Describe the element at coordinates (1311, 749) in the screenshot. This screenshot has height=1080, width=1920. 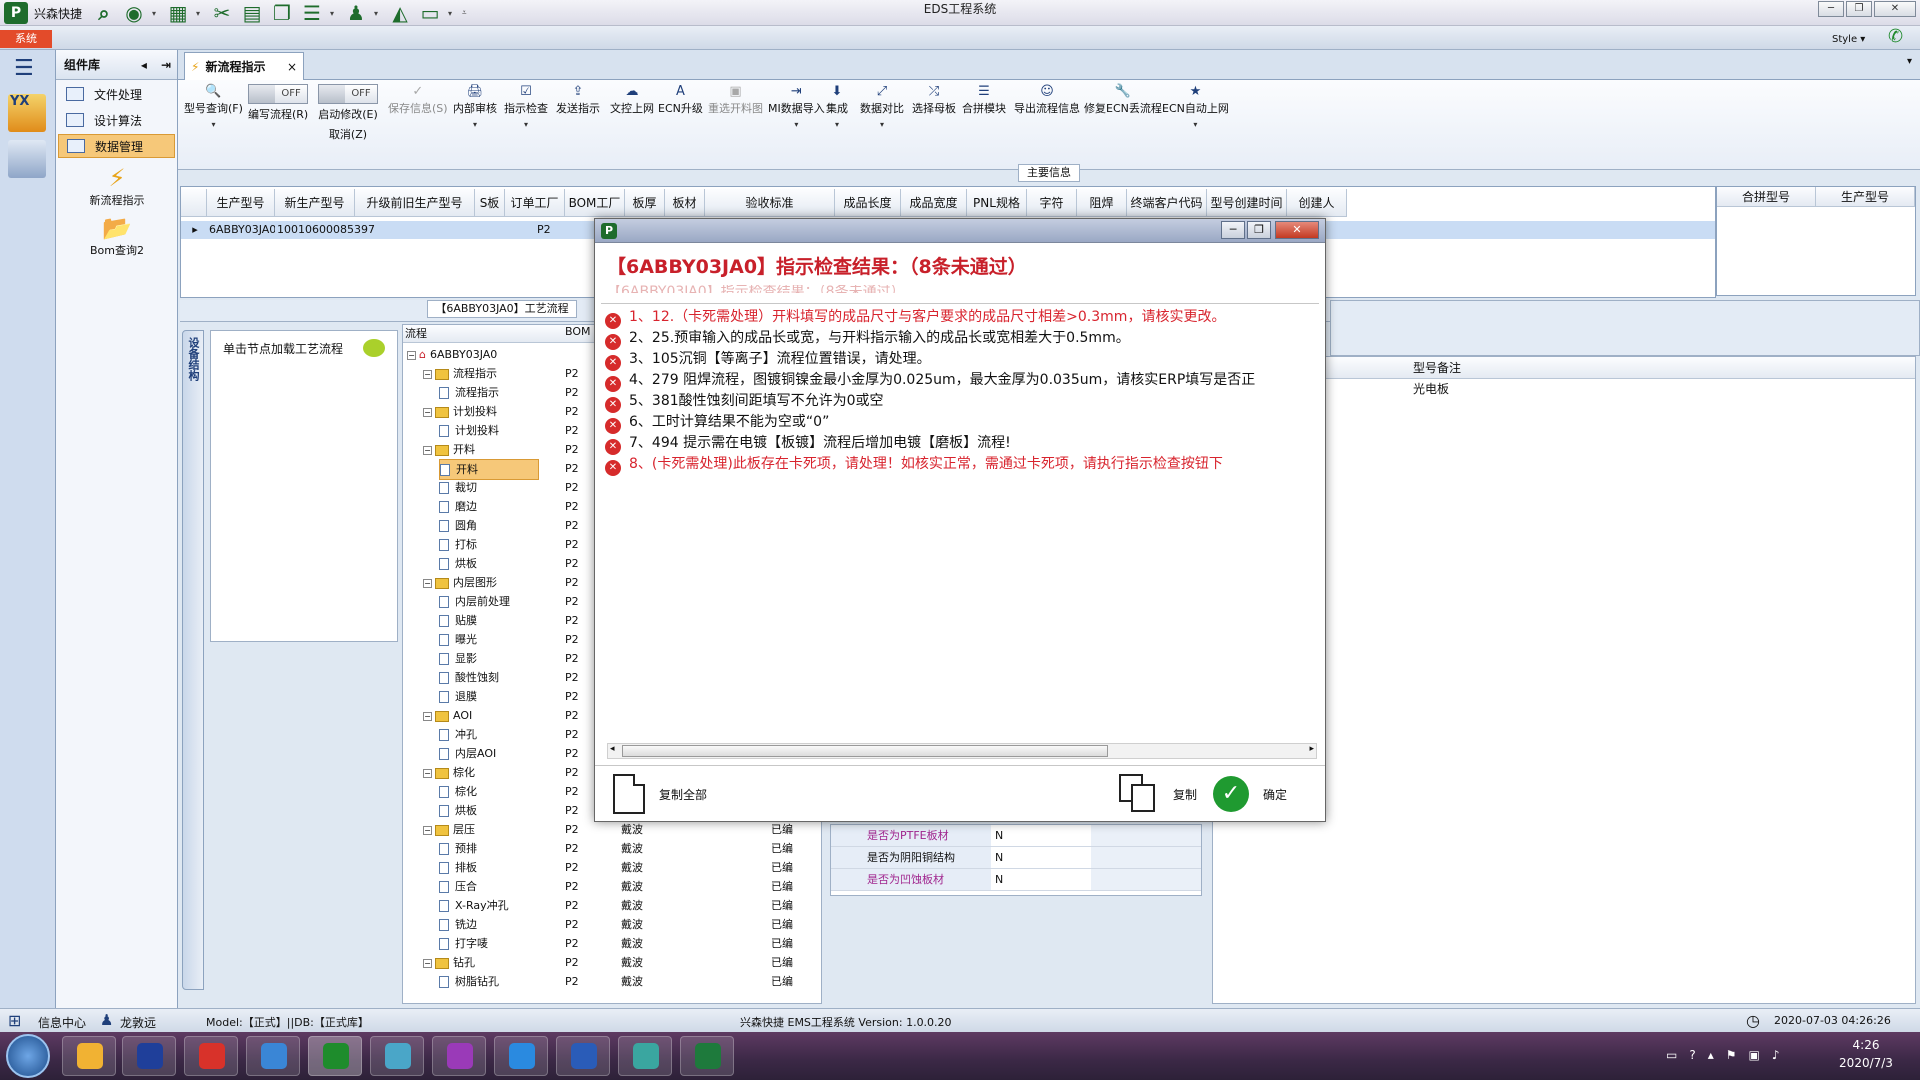
I see `scroll-right-icon: ▸` at that location.